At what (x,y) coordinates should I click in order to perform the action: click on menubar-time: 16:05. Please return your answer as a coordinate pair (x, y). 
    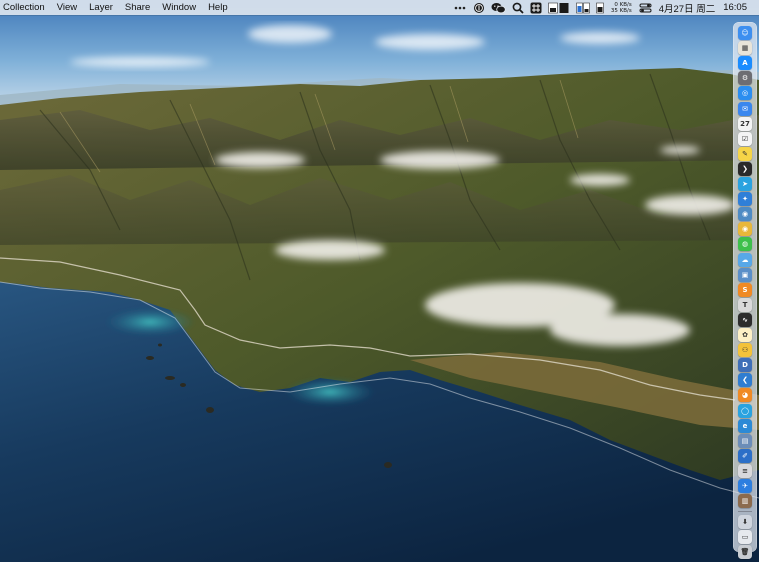
    Looking at the image, I should click on (735, 7).